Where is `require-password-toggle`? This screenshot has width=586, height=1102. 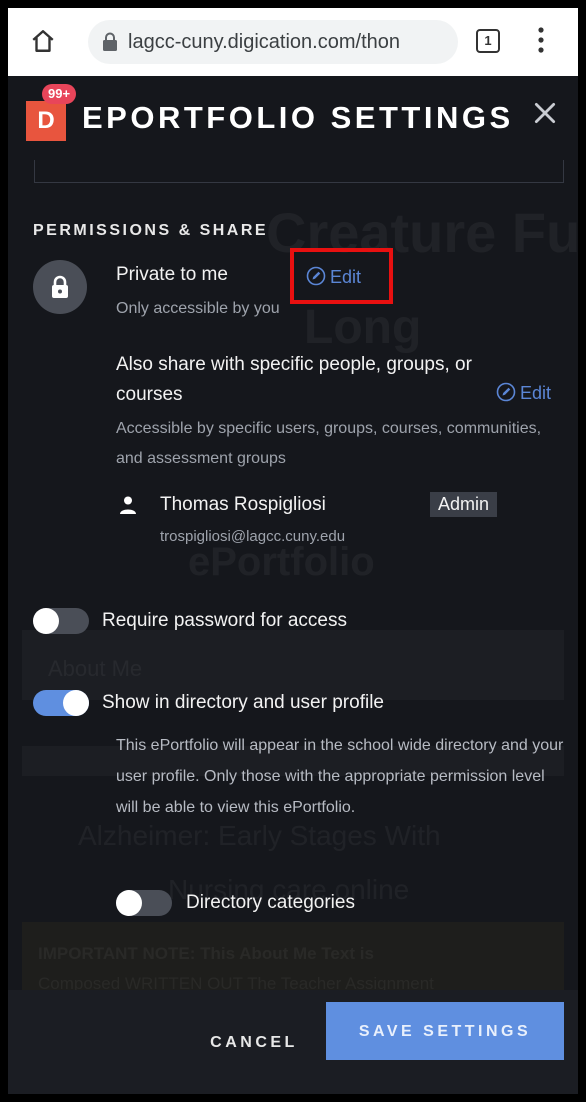
require-password-toggle is located at coordinates (61, 621).